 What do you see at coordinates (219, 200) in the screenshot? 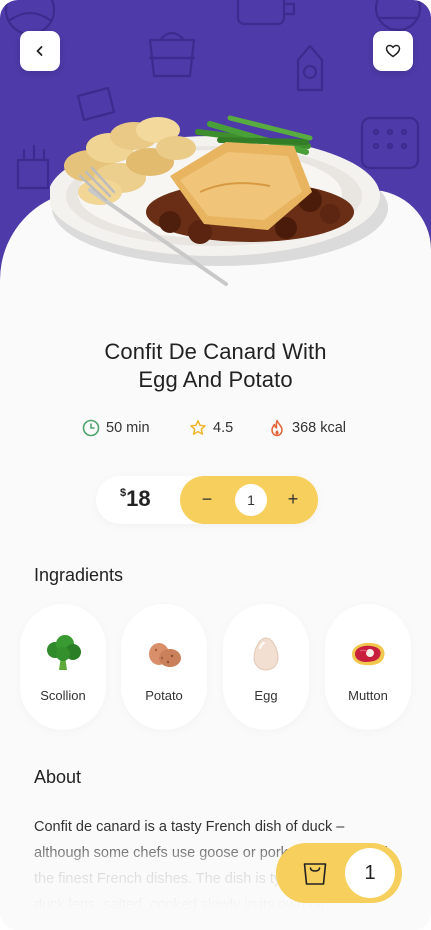
I see `dish-image` at bounding box center [219, 200].